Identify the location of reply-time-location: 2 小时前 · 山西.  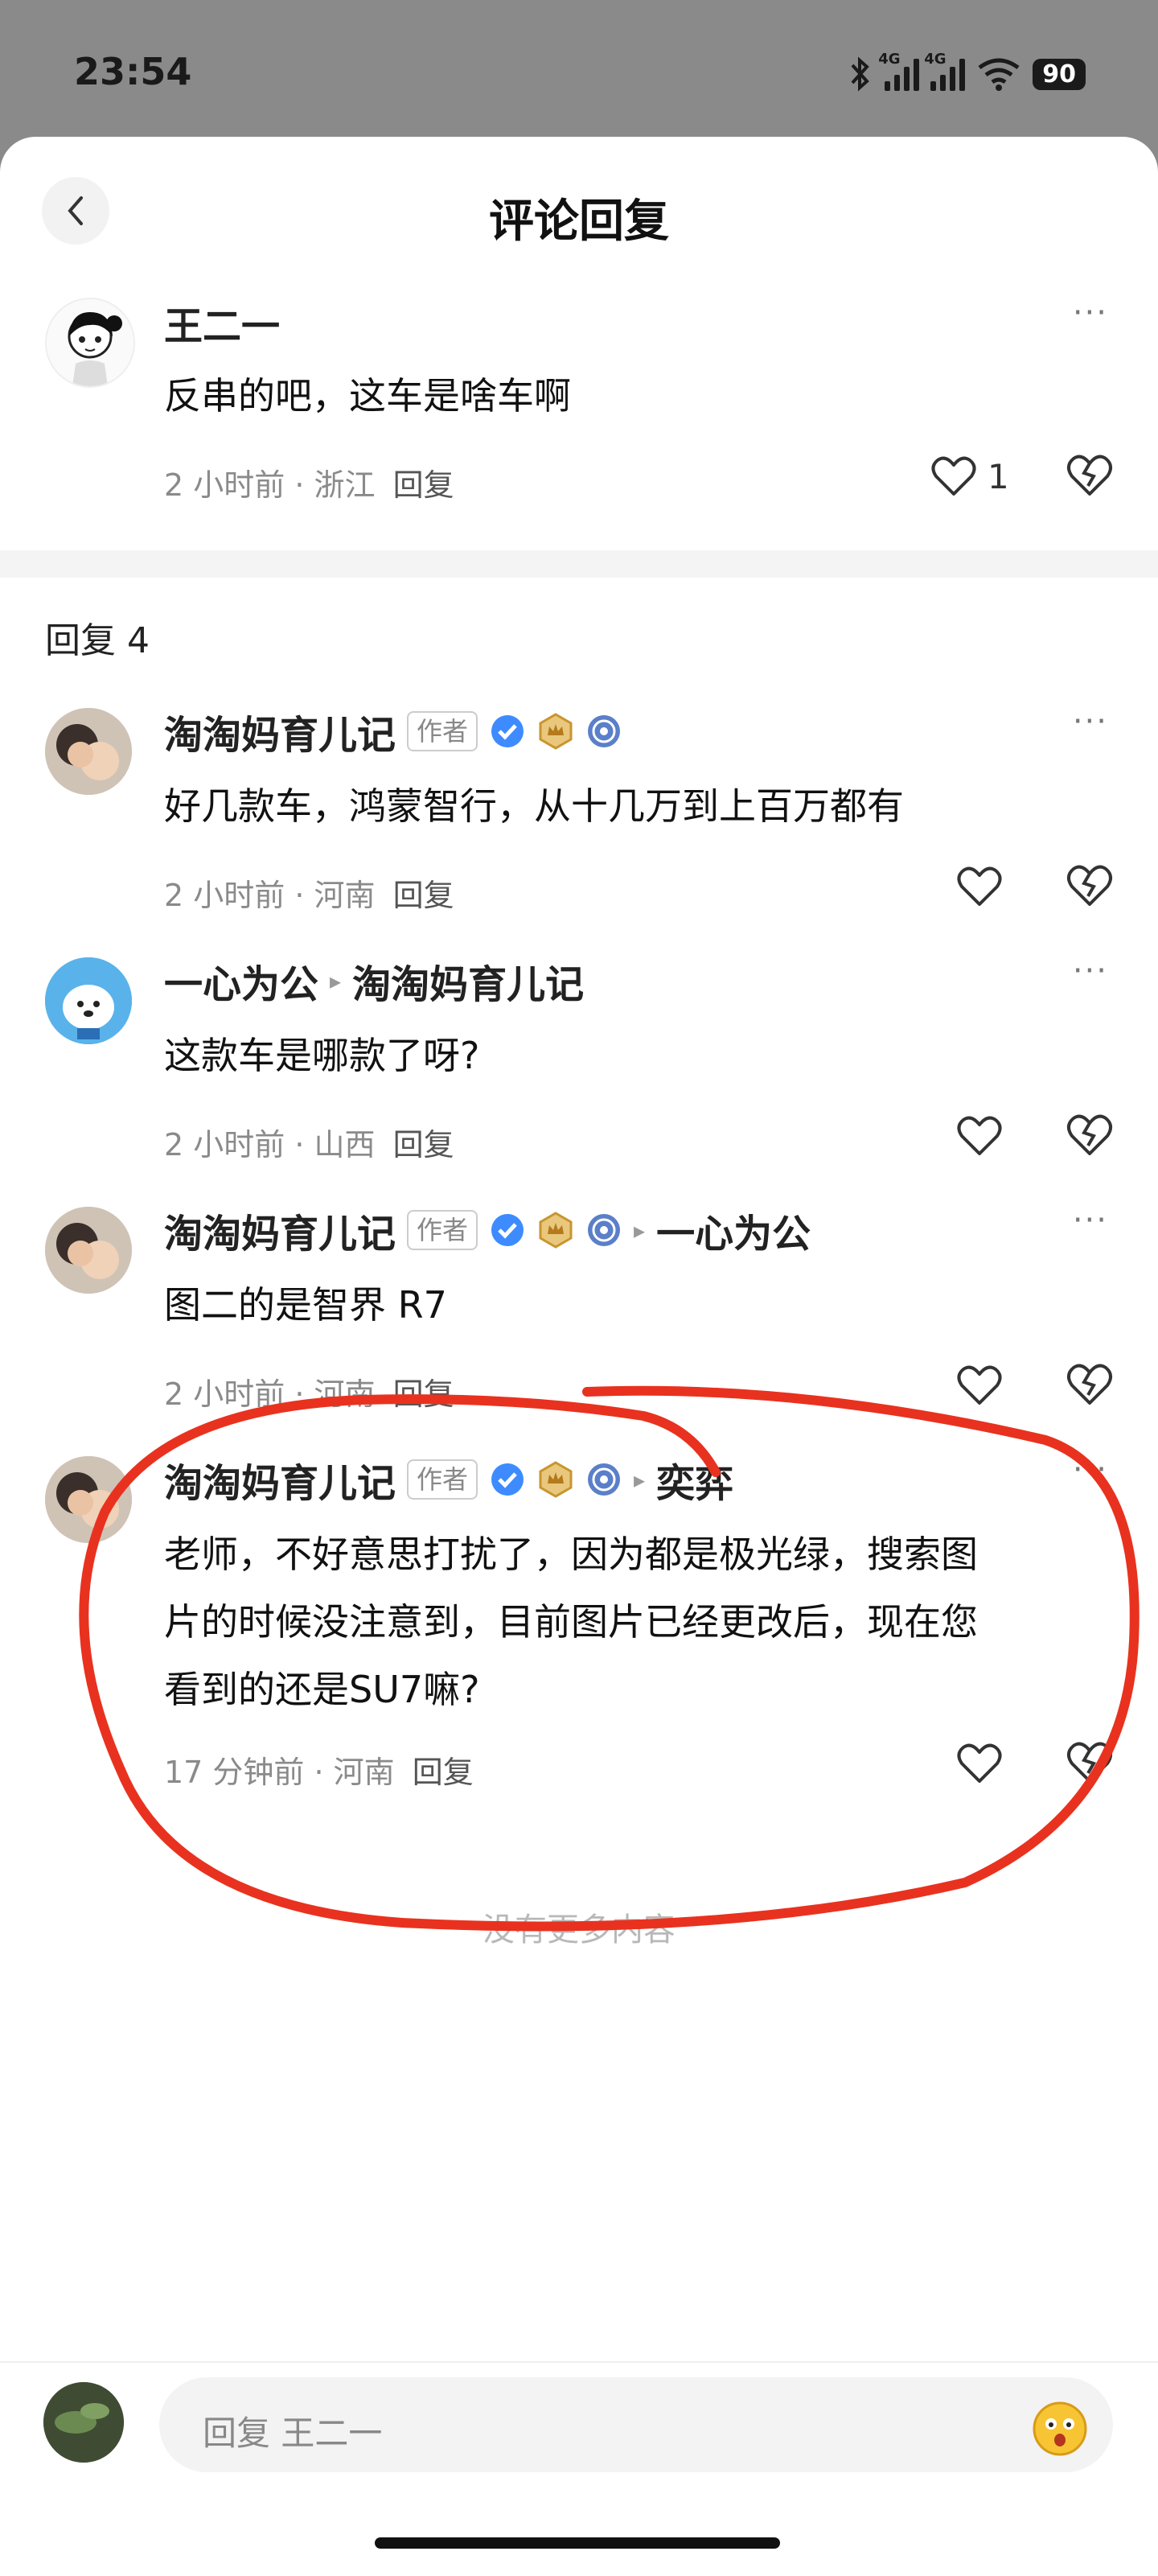
(270, 1144).